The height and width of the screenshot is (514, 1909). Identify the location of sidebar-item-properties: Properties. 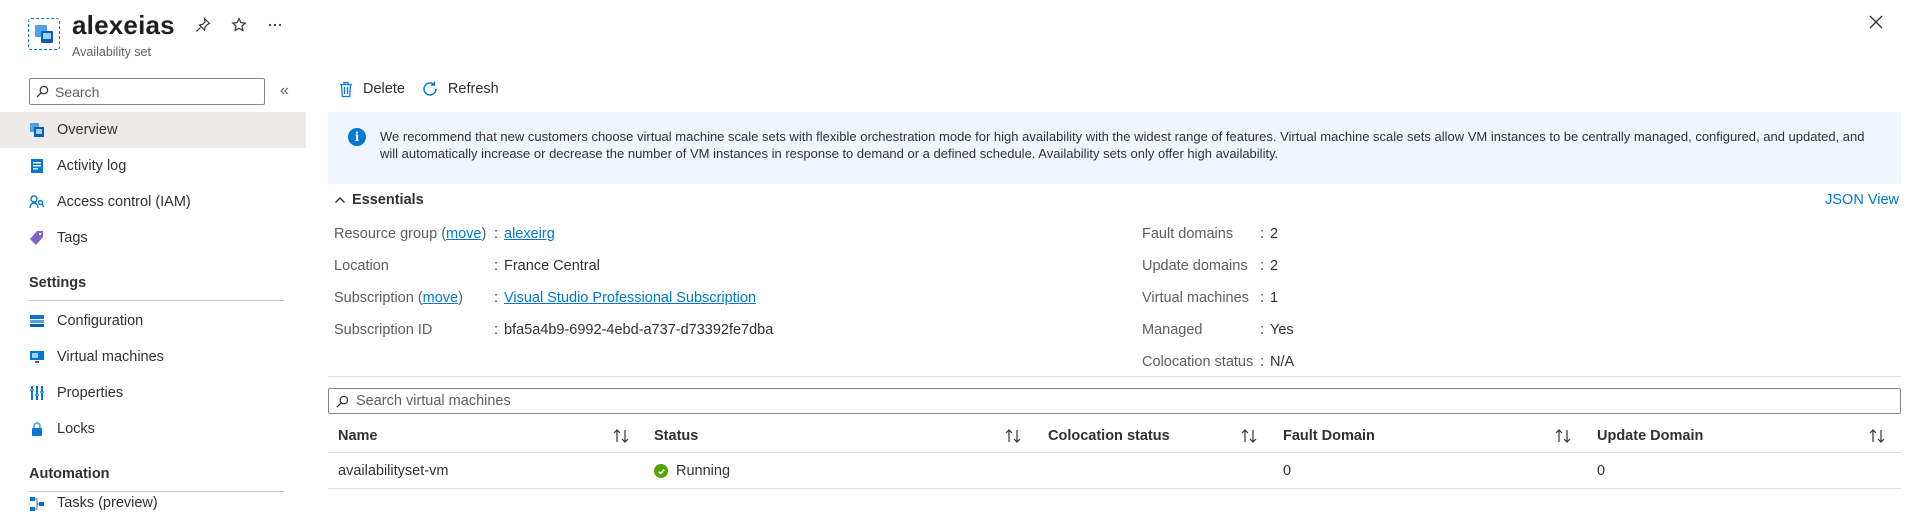
(153, 393).